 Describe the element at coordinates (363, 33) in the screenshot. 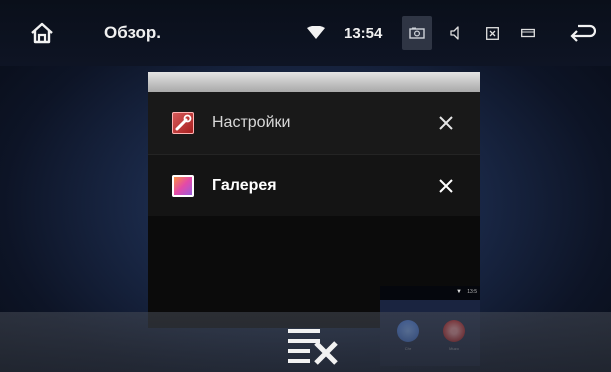

I see `status-time: 13:54` at that location.